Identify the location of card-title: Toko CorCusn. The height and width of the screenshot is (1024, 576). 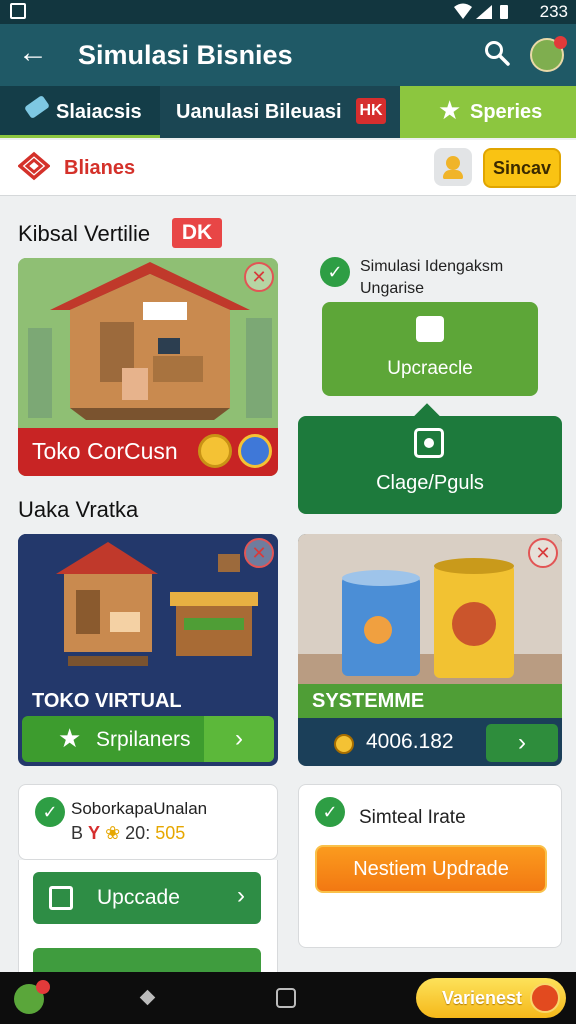
(105, 451).